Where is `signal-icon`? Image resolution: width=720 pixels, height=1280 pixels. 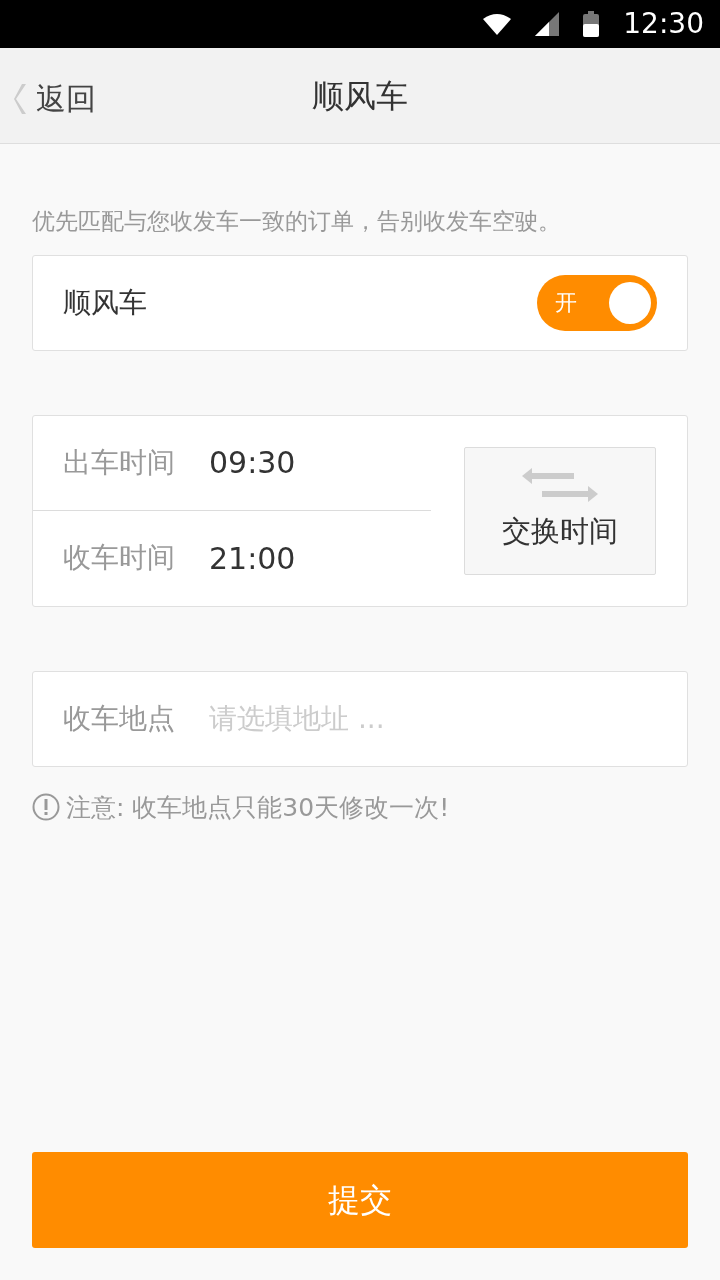
signal-icon is located at coordinates (547, 24).